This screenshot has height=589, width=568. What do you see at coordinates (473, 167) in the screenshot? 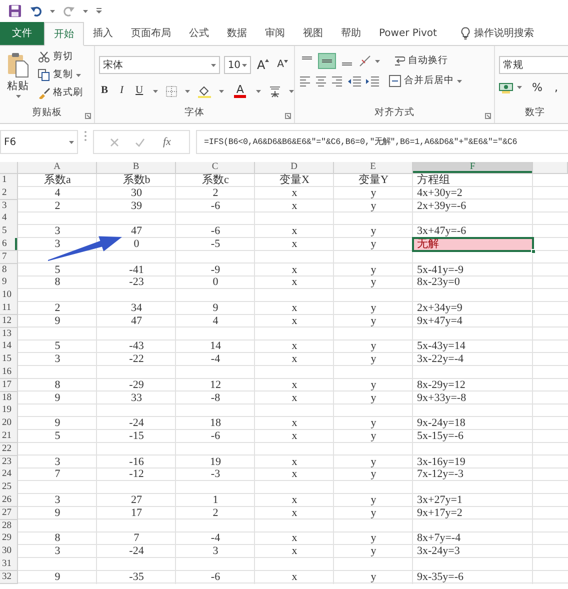
I see `column-header: F` at bounding box center [473, 167].